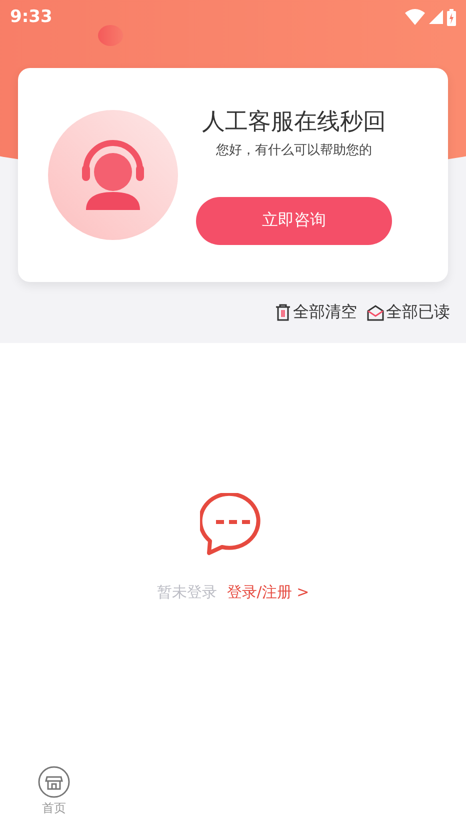  What do you see at coordinates (268, 592) in the screenshot?
I see `login-register-link: 登录/注册 >` at bounding box center [268, 592].